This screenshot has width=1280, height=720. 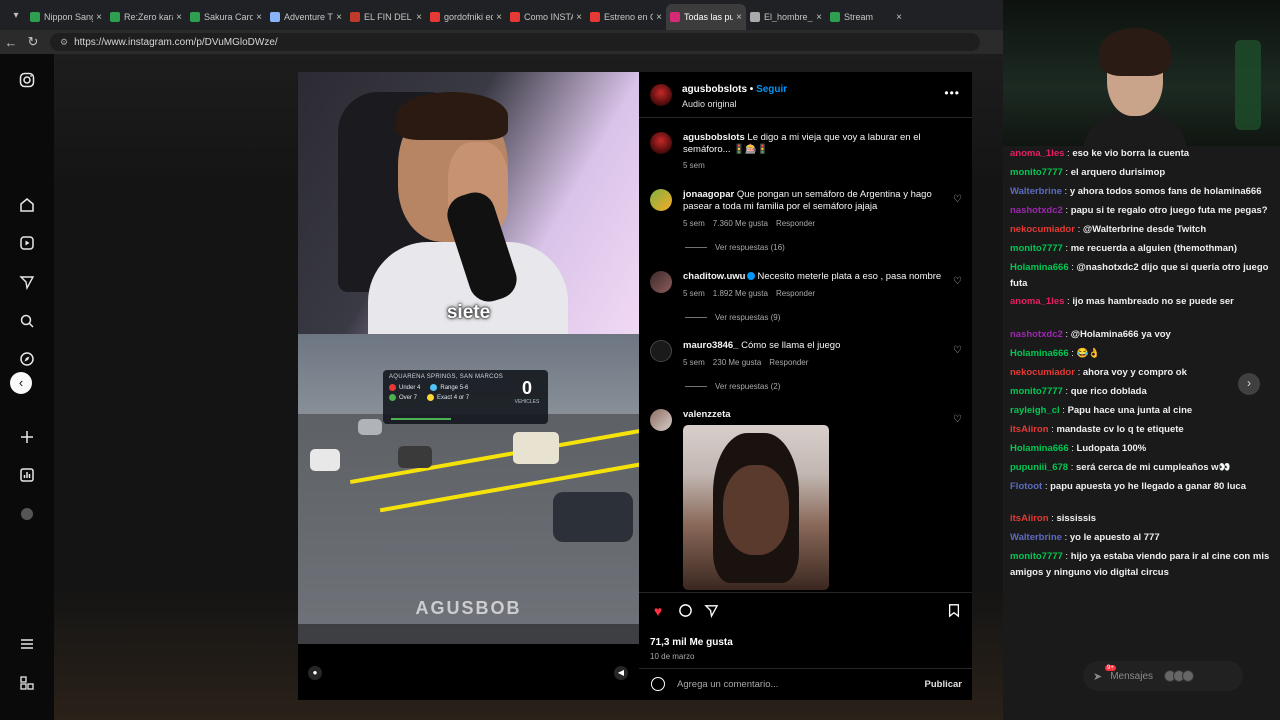 I want to click on browser-tab: Re:Zero kara Ha×, so click(x=146, y=17).